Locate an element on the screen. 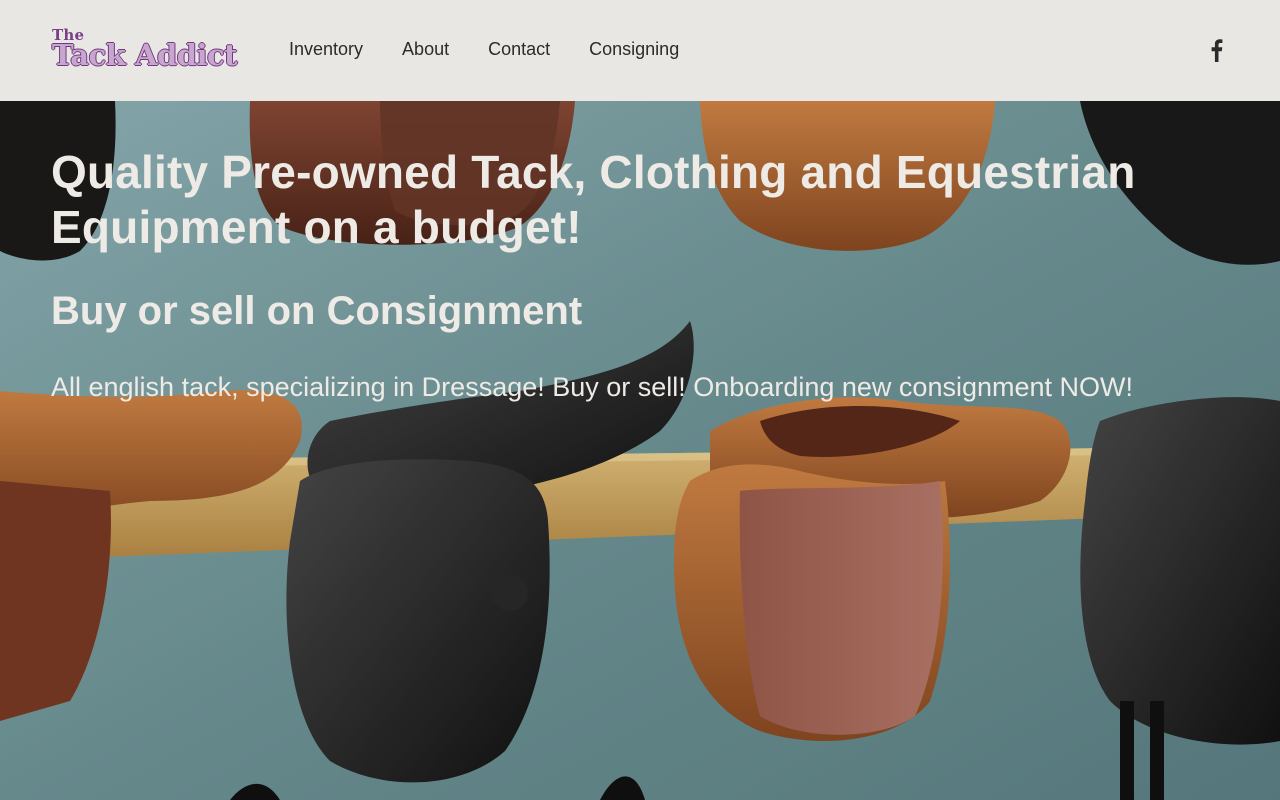 This screenshot has height=800, width=1280. logo-name-text: Tack Addict is located at coordinates (145, 55).